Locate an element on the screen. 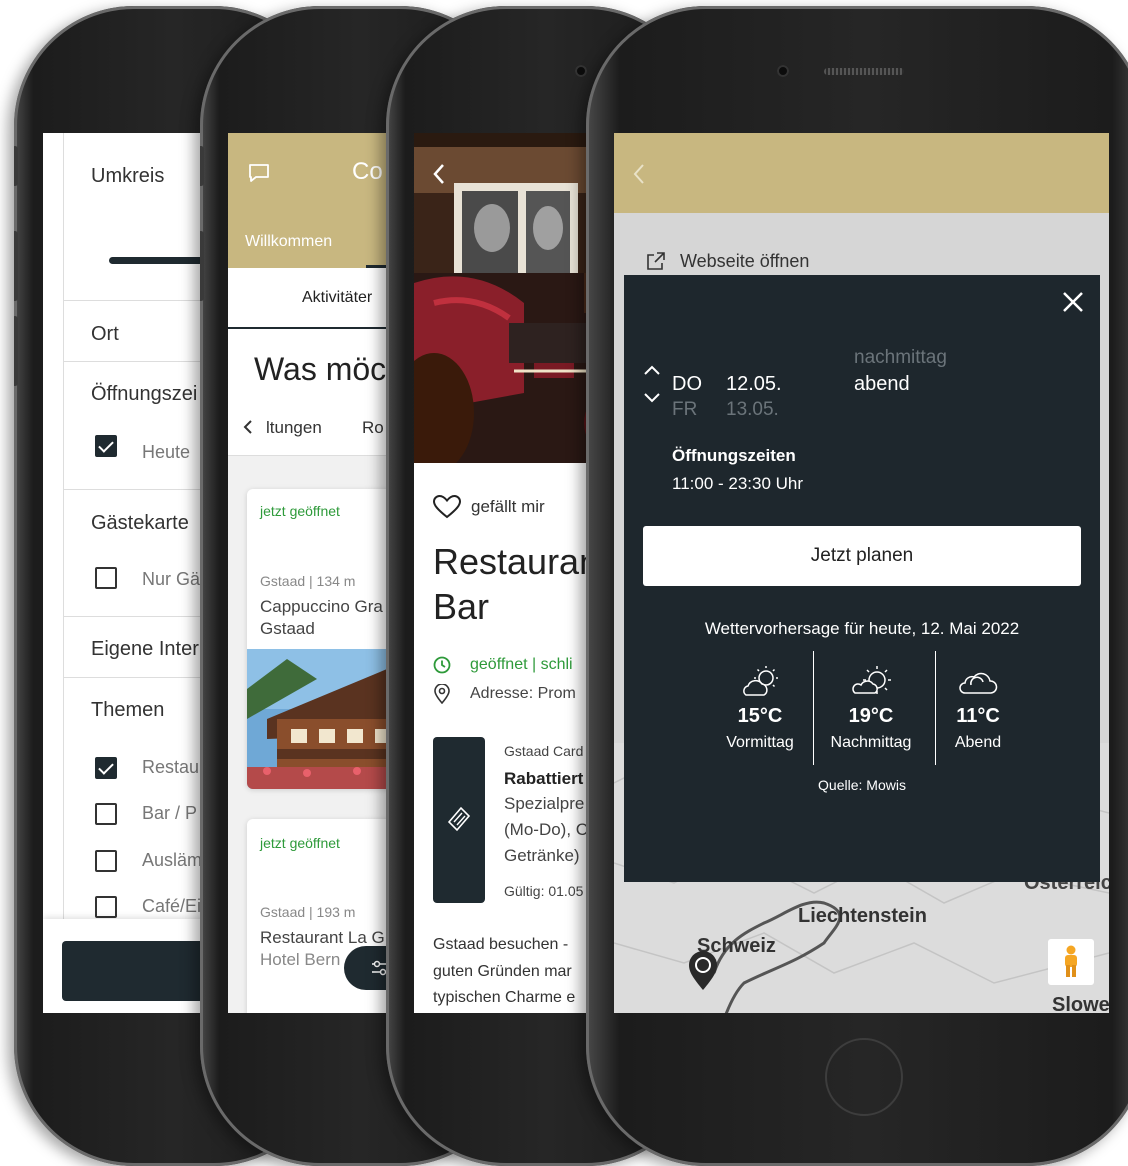 The image size is (1128, 1166). heute-checkbox is located at coordinates (106, 446).